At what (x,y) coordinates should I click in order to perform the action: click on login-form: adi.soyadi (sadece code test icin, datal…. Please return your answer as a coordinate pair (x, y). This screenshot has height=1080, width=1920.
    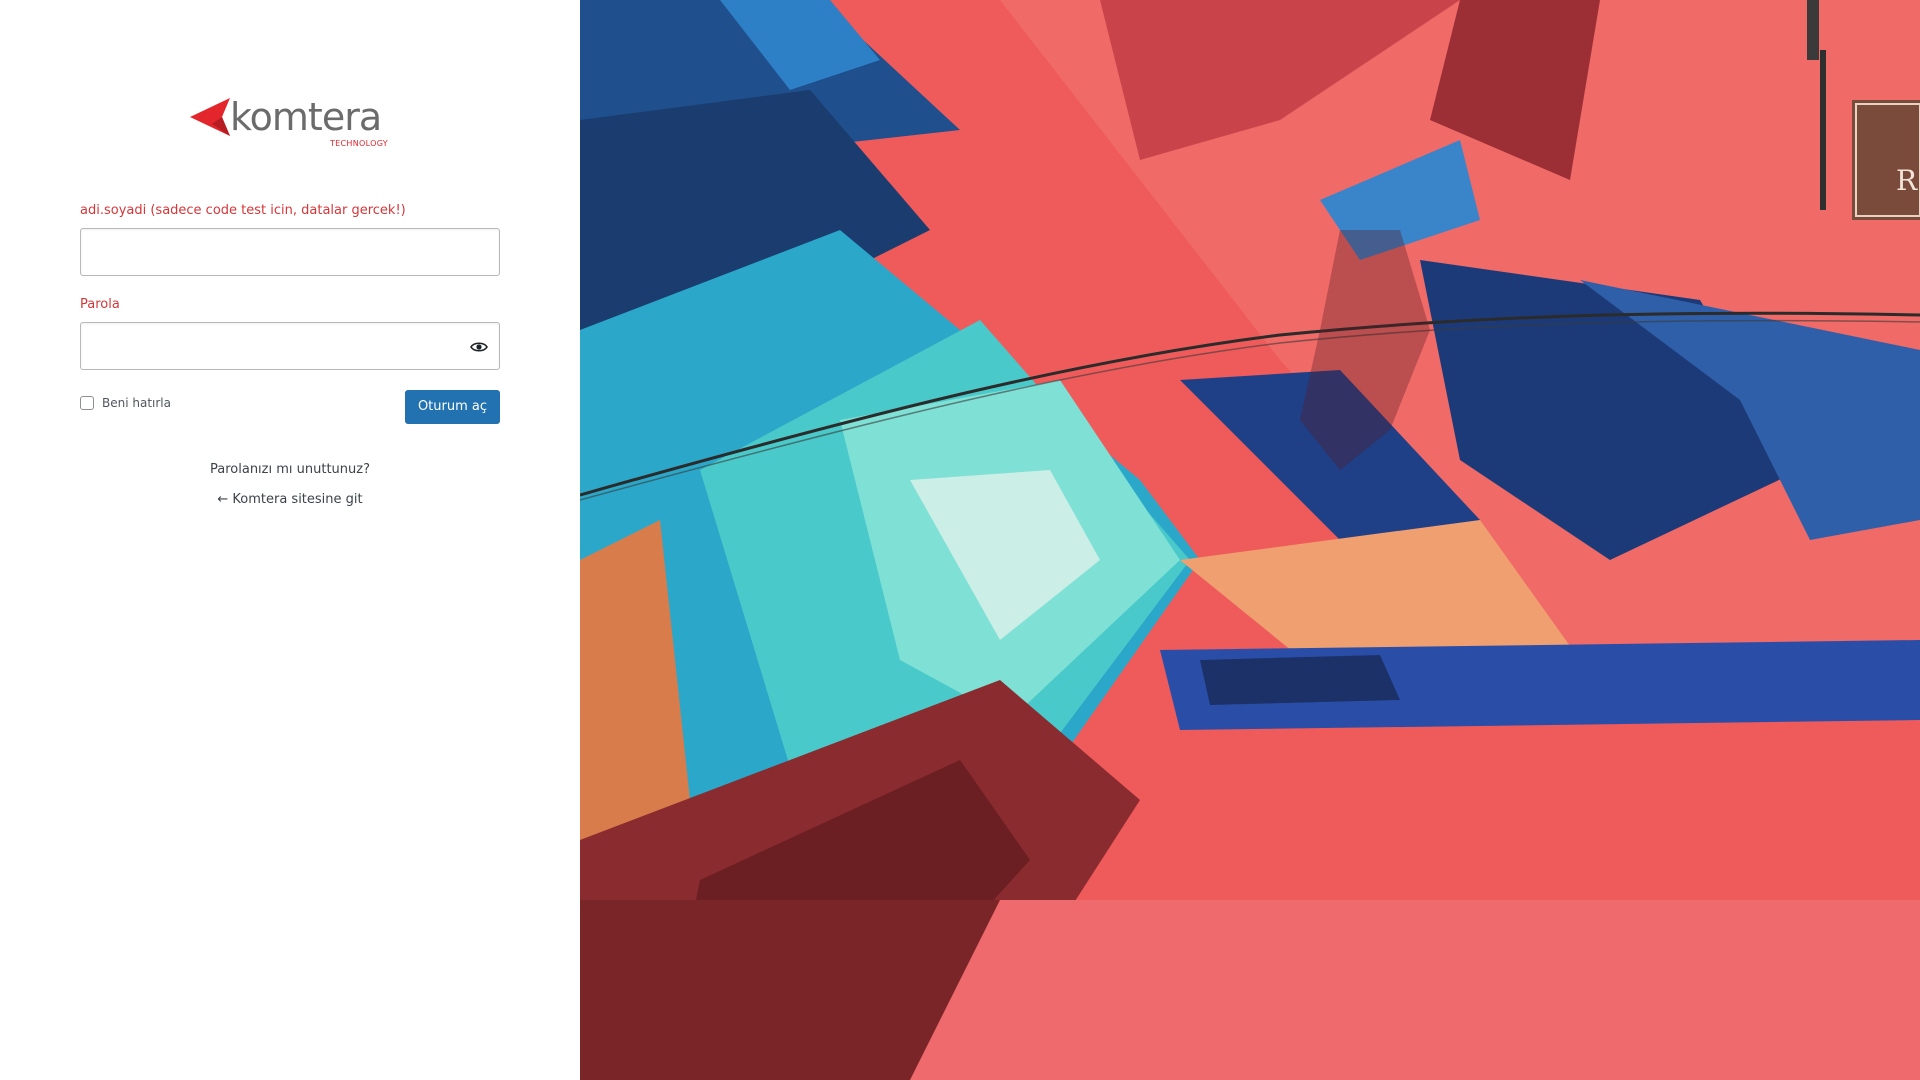
    Looking at the image, I should click on (290, 312).